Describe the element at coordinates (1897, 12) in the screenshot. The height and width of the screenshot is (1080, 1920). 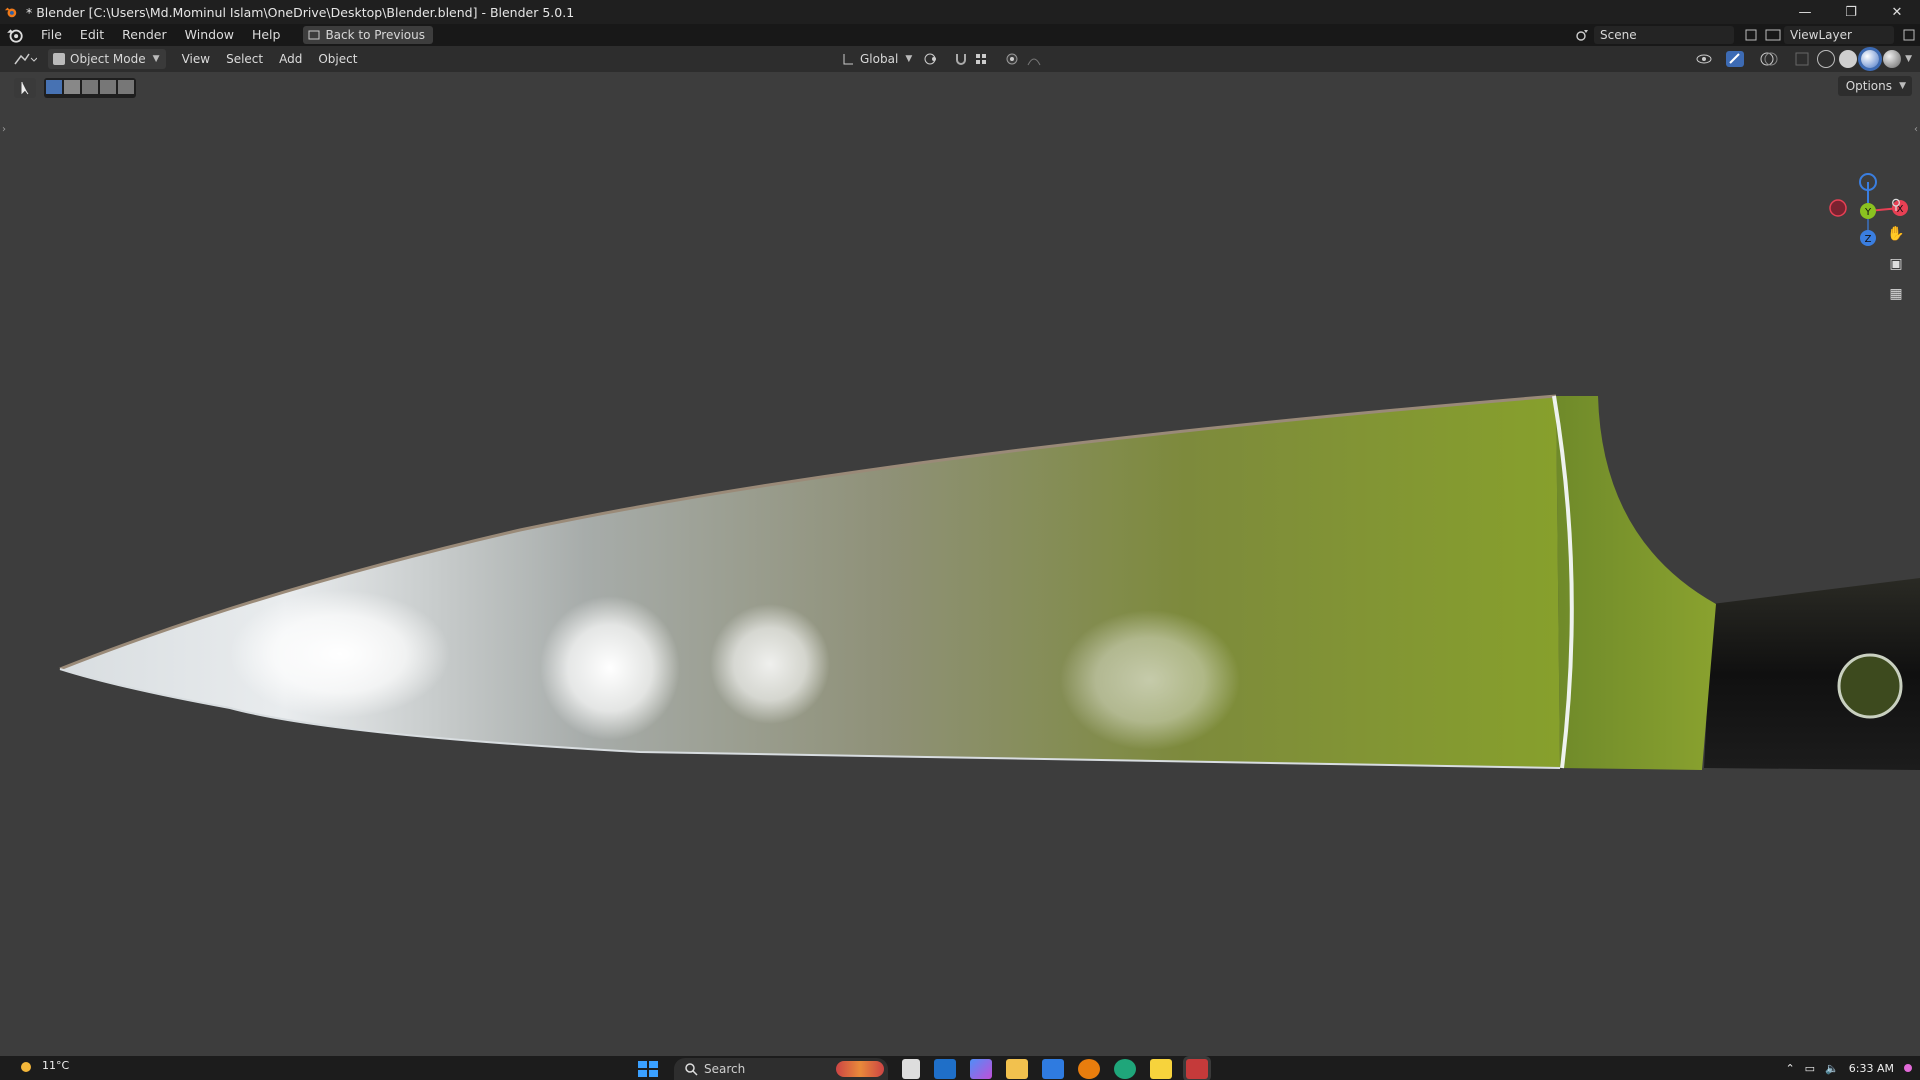
I see `close-button: ✕` at that location.